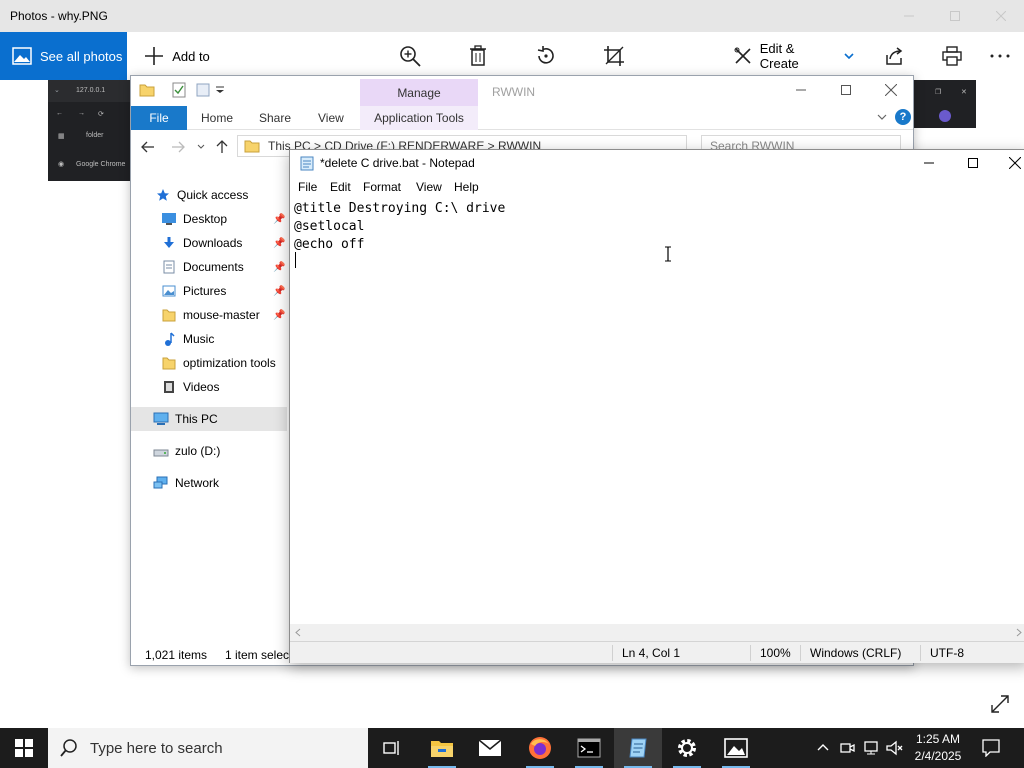  What do you see at coordinates (178, 147) in the screenshot?
I see `forward-arrow-icon` at bounding box center [178, 147].